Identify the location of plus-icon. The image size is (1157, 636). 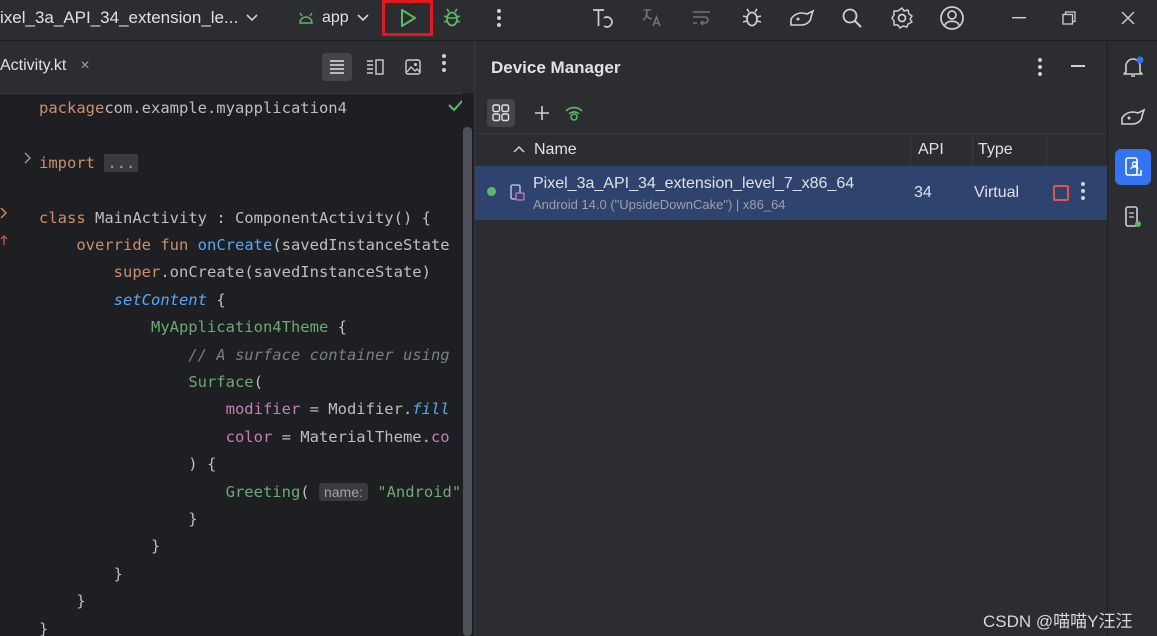
(542, 113).